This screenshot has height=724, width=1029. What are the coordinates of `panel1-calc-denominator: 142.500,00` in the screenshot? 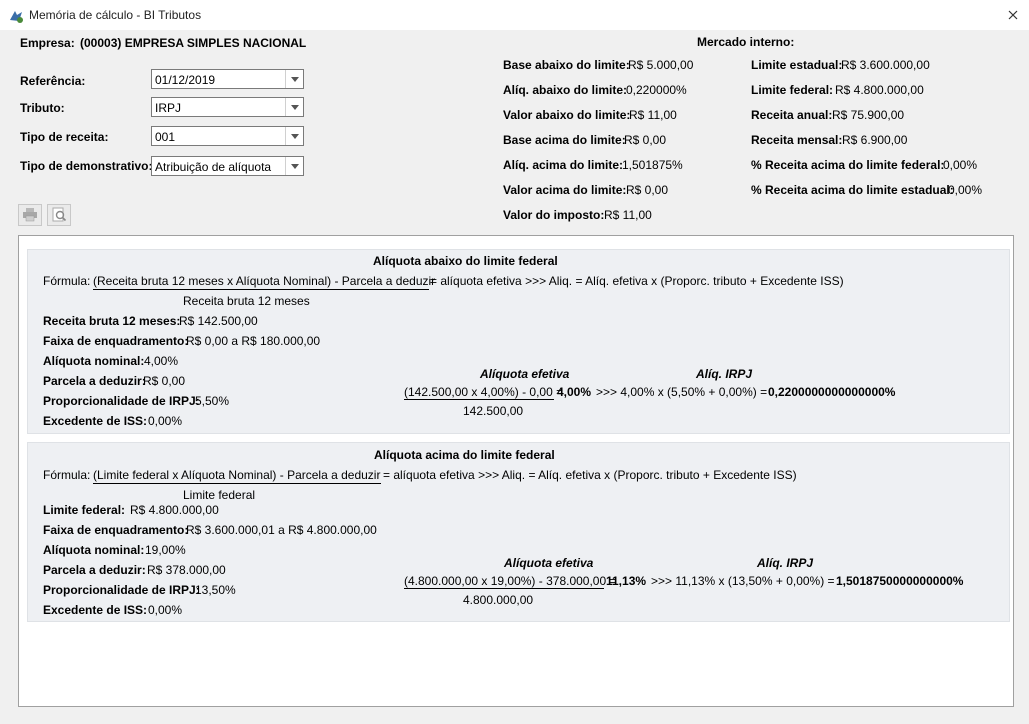 It's located at (493, 411).